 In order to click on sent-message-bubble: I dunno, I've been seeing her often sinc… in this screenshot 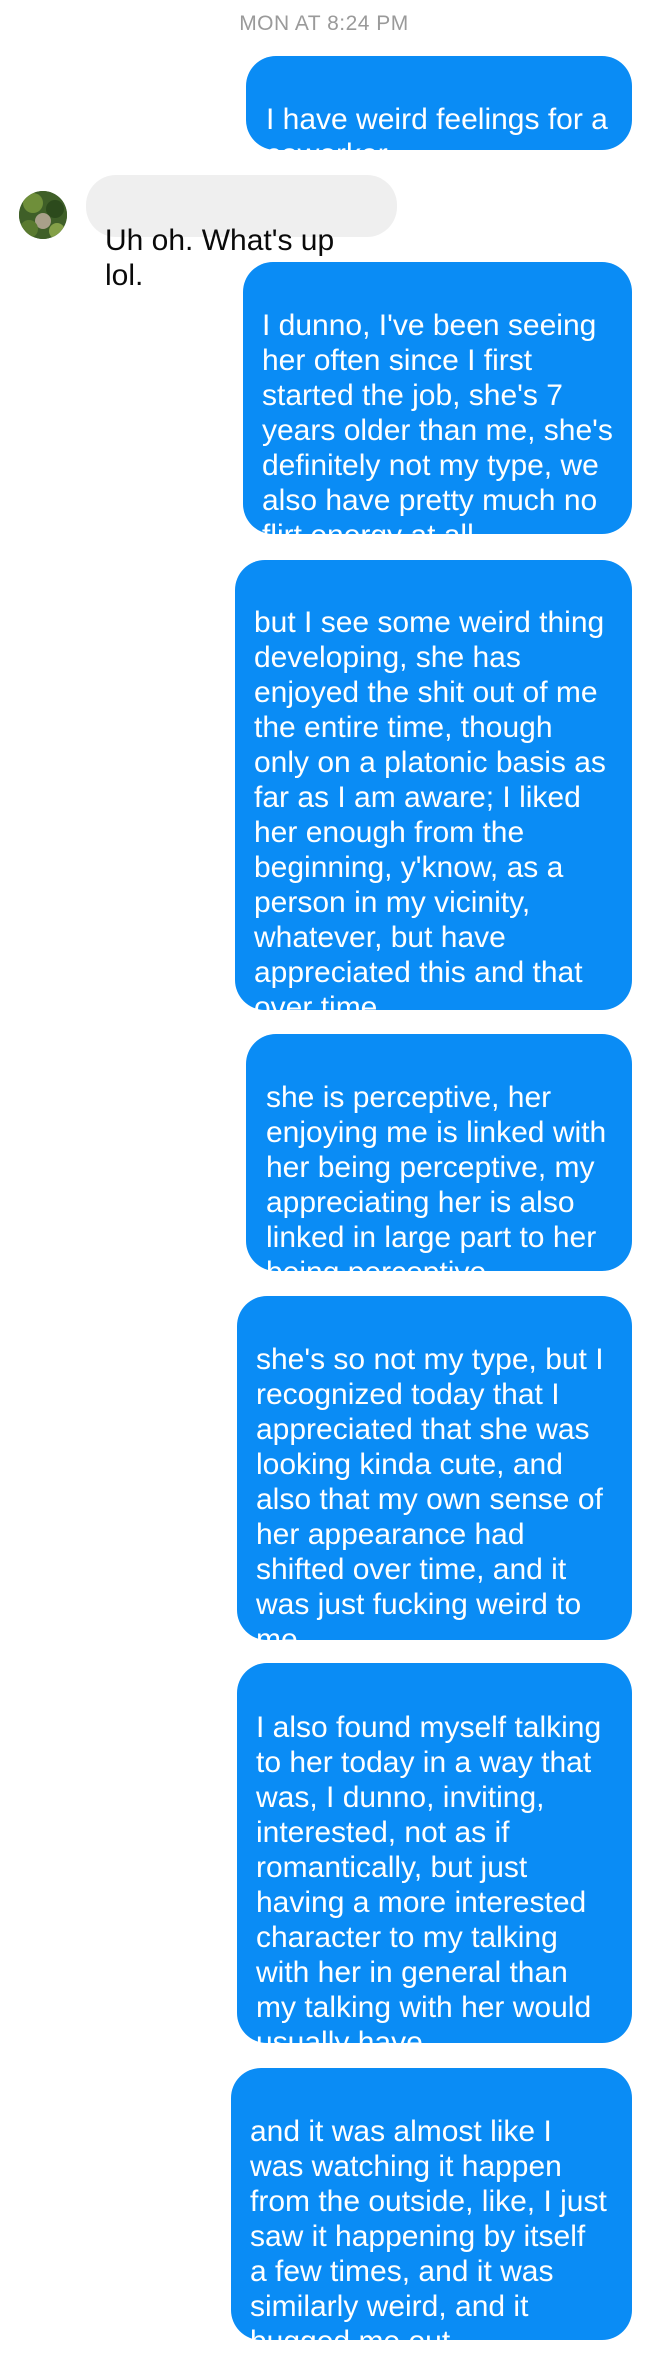, I will do `click(437, 407)`.